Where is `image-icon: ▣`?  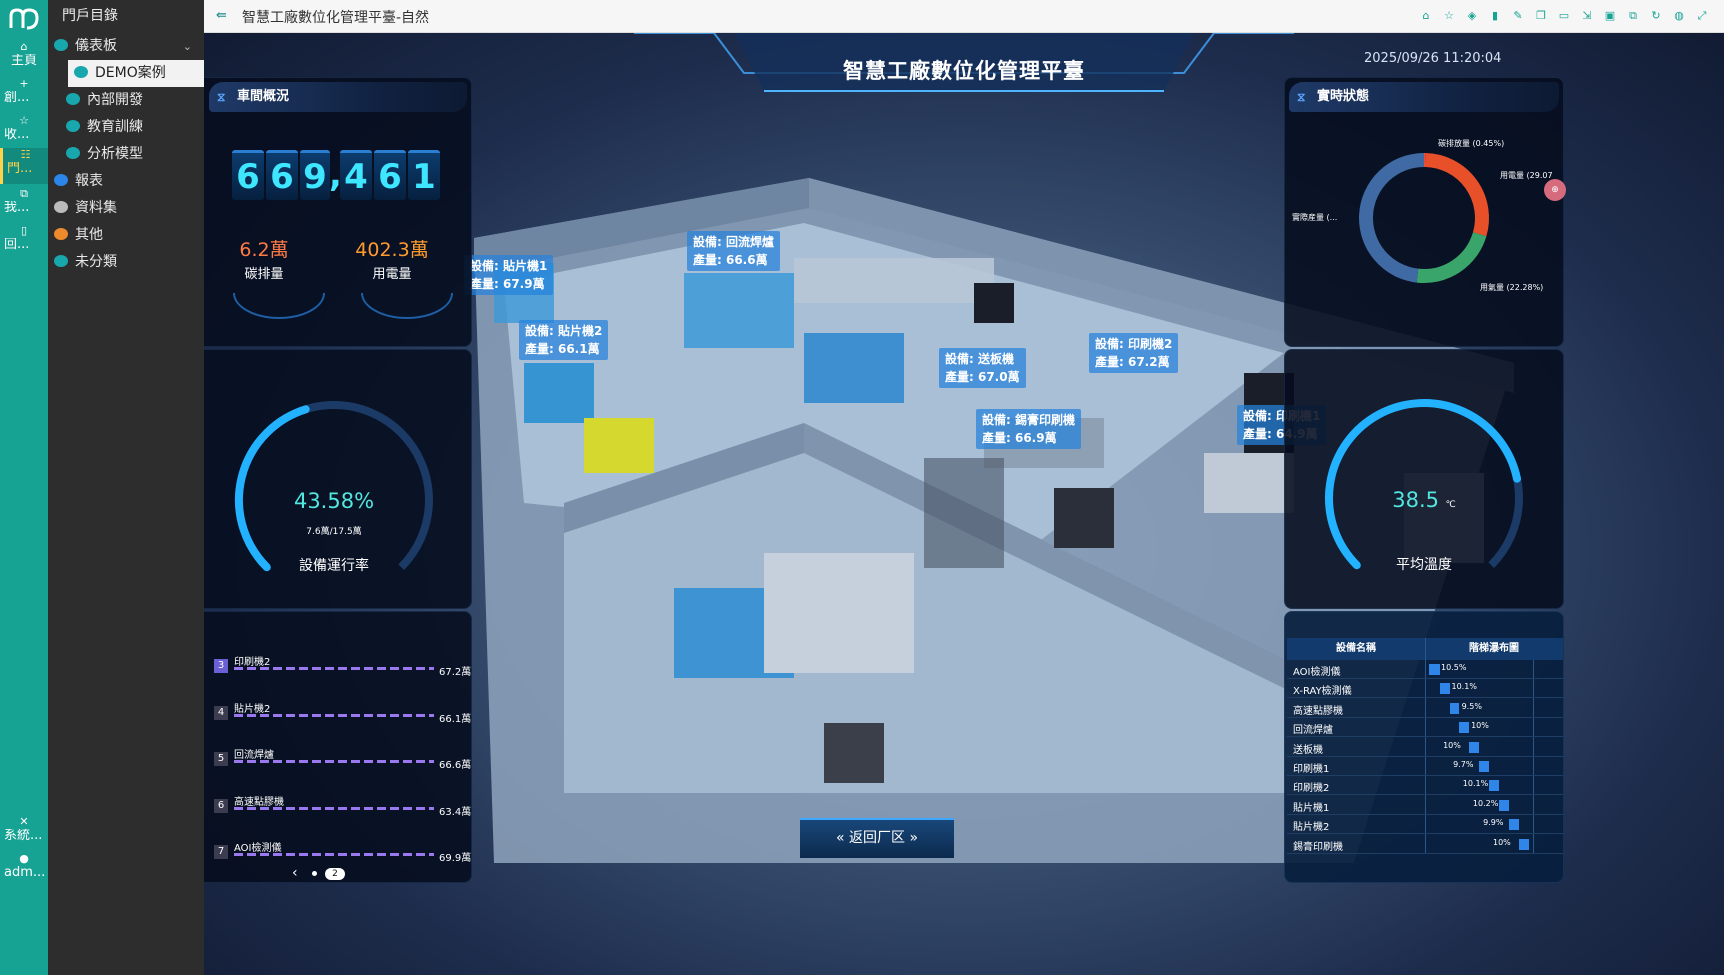 image-icon: ▣ is located at coordinates (1610, 16).